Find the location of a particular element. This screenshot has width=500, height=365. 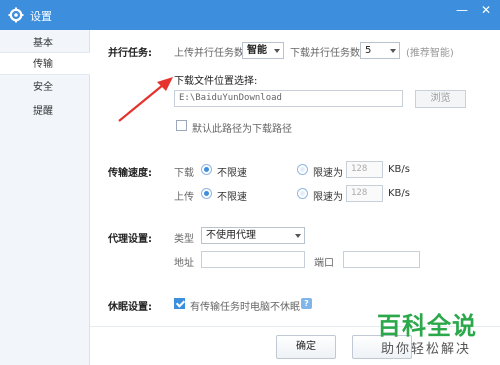

download-speed-label: 下载 is located at coordinates (184, 173).